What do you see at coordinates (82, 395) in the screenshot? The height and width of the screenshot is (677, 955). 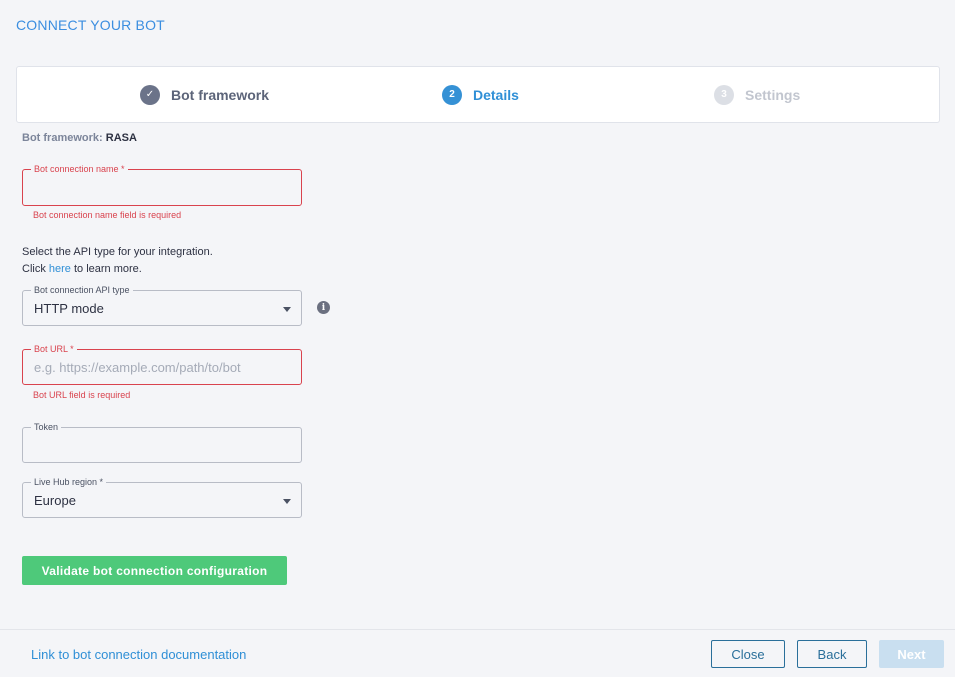 I see `bot-url-error: Bot URL field is required` at bounding box center [82, 395].